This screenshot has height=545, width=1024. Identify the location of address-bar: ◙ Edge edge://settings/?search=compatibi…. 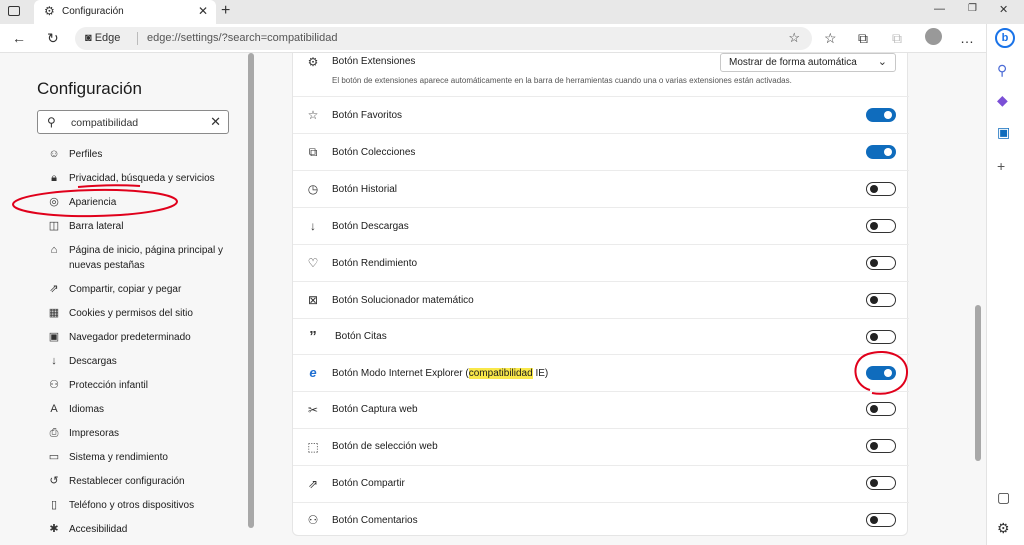
(443, 38).